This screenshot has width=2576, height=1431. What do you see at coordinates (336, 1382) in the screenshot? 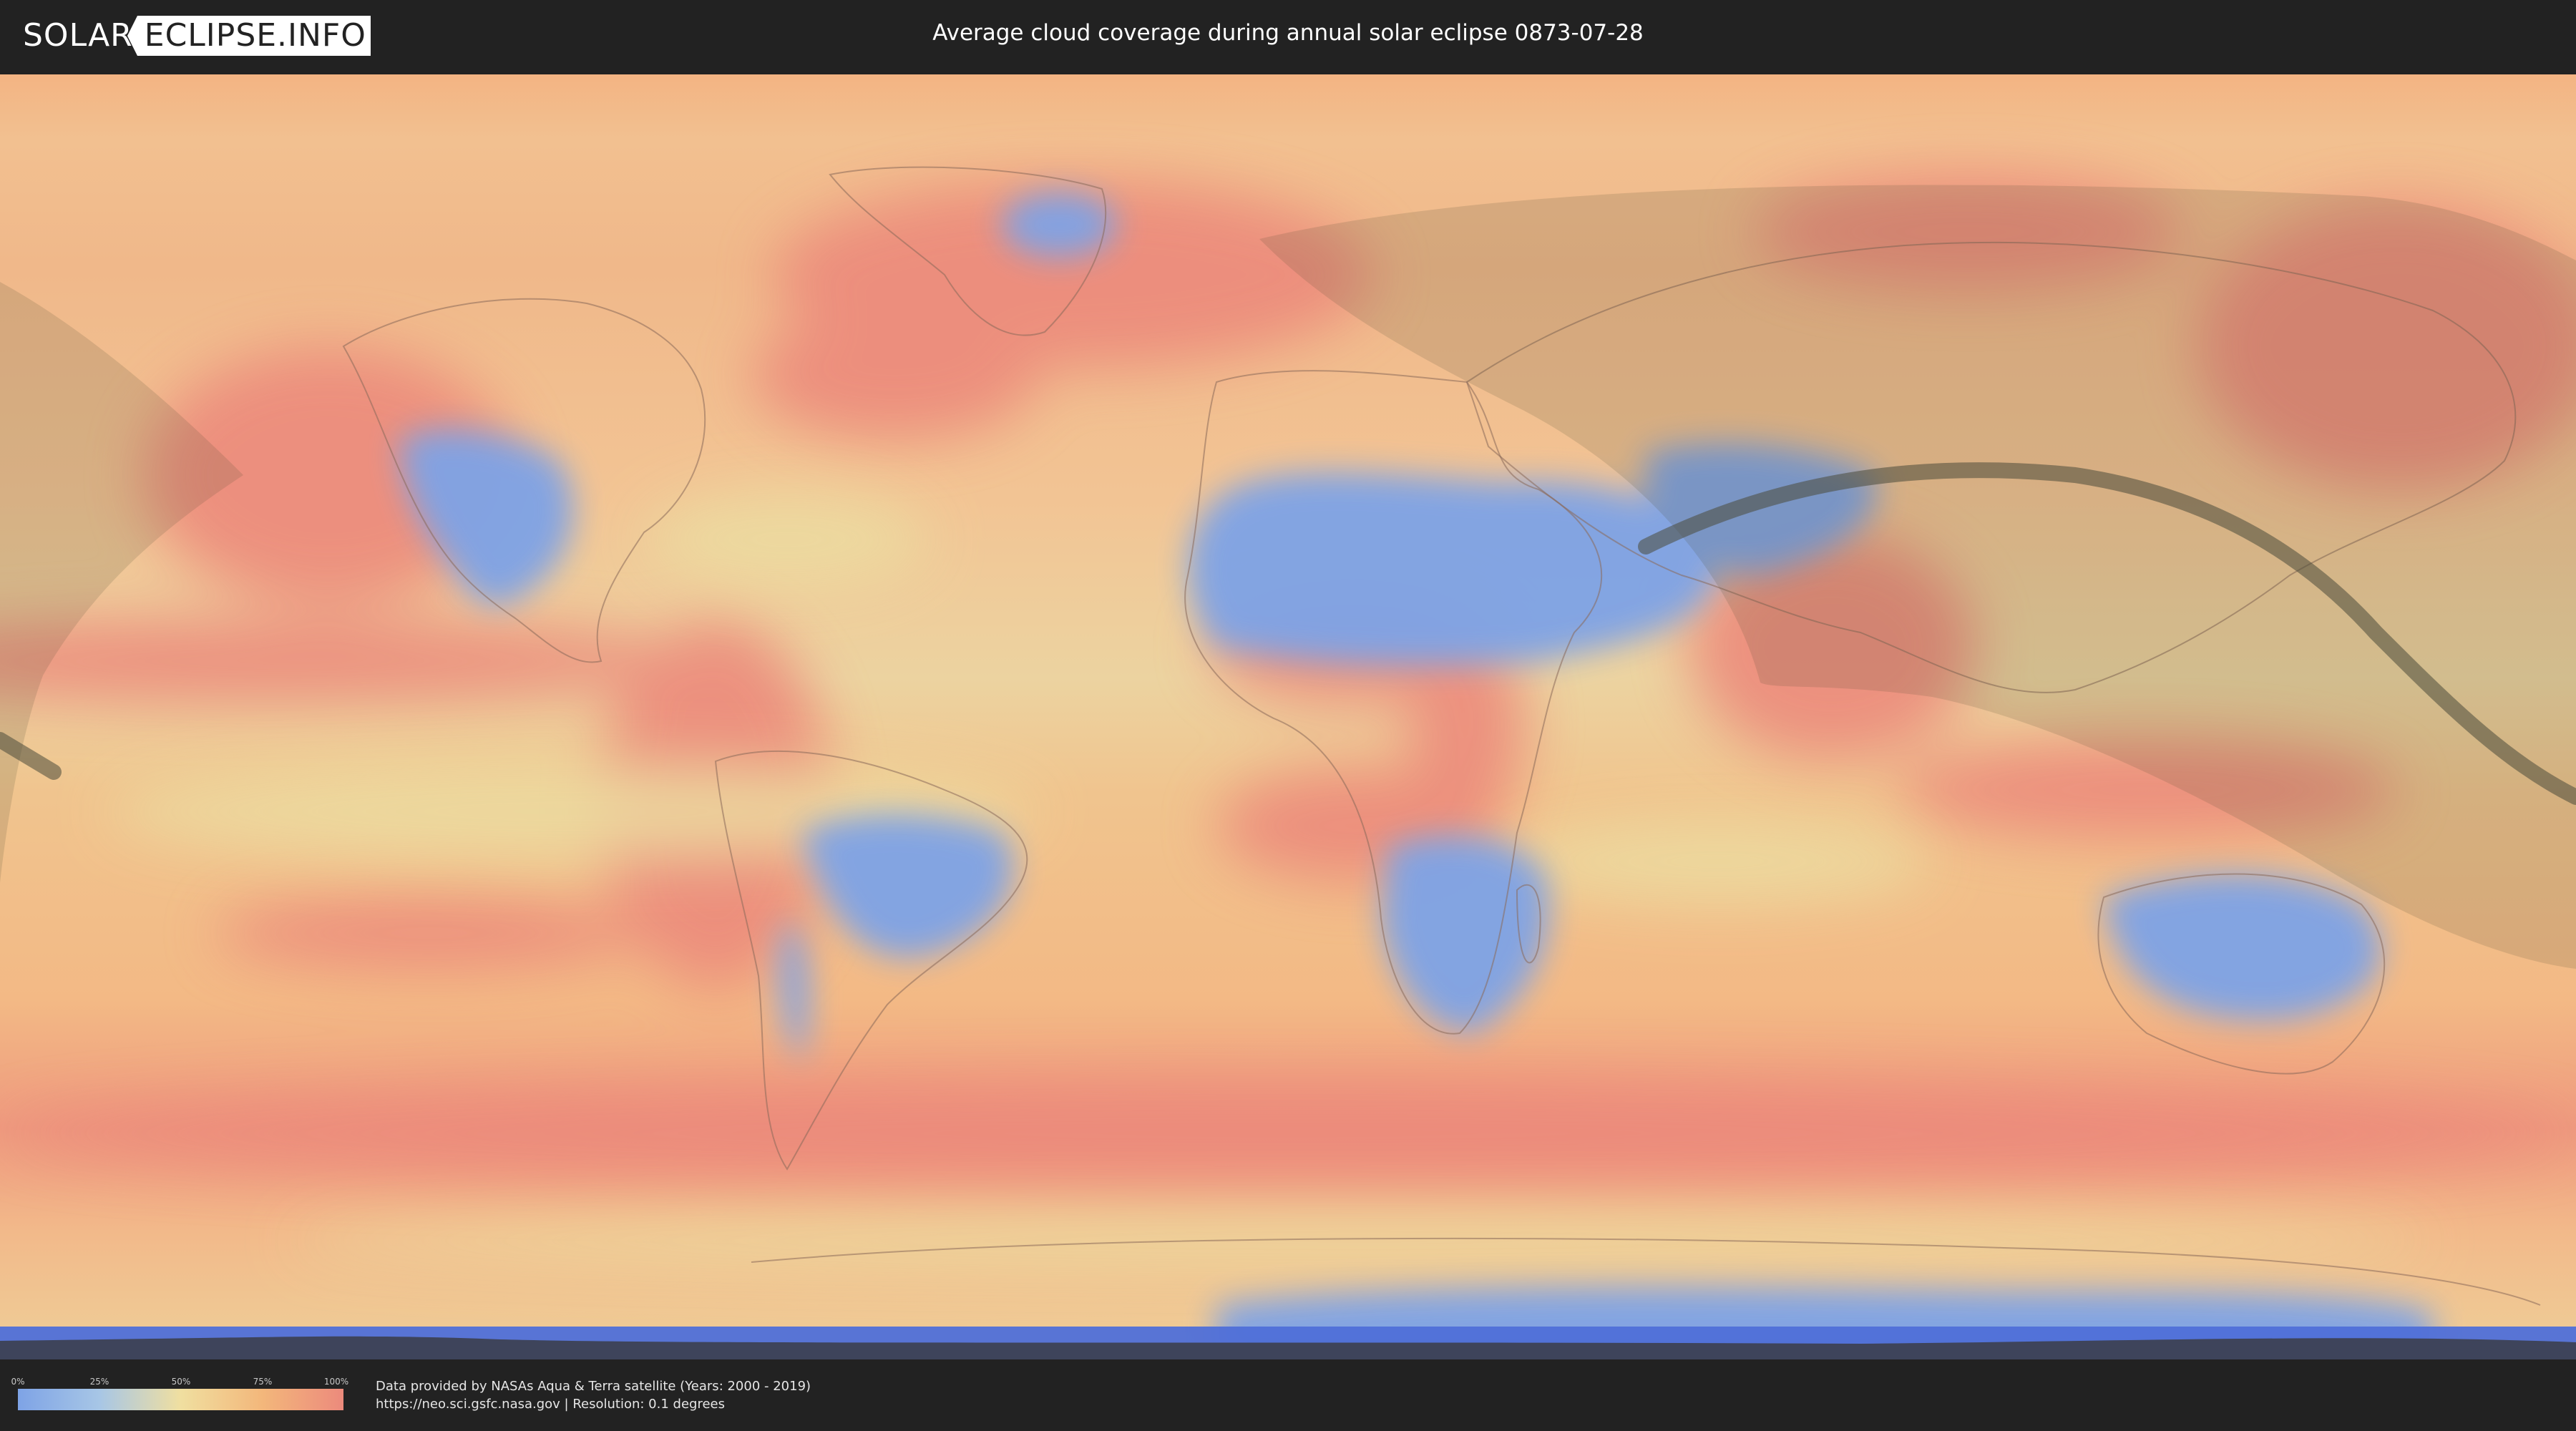
I see `legend-tick-100: 100%` at bounding box center [336, 1382].